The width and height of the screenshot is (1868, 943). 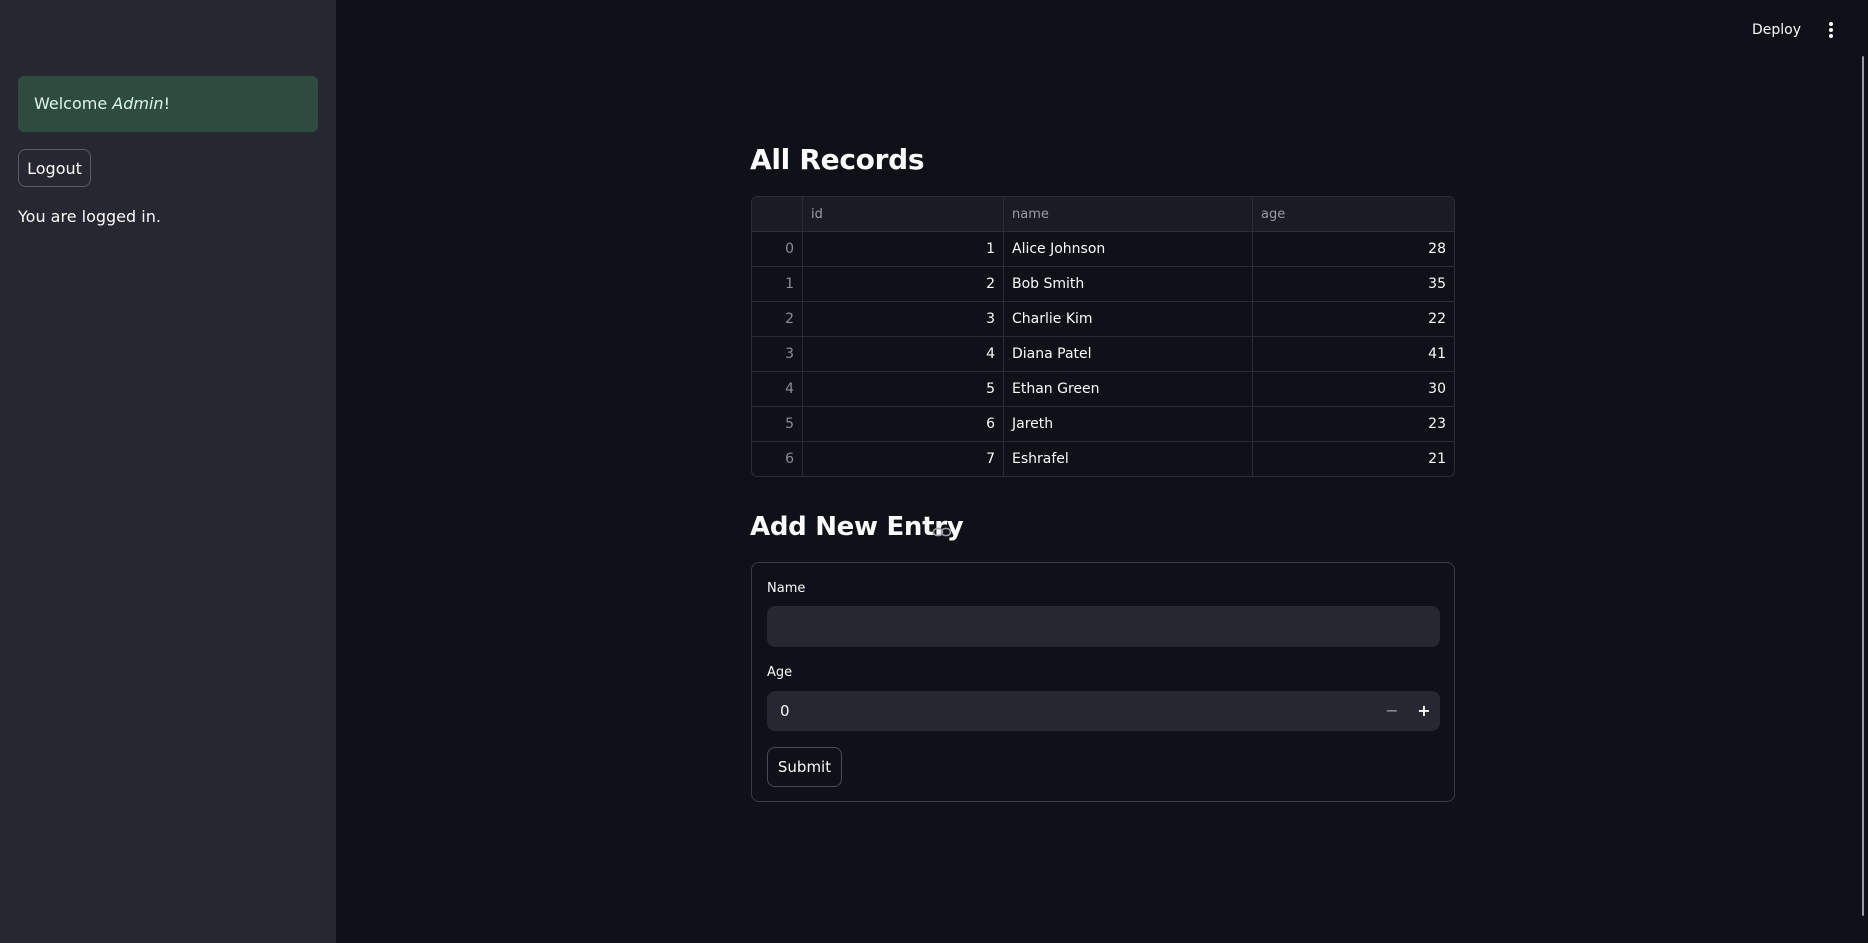 I want to click on more-vertical-icon, so click(x=1831, y=32).